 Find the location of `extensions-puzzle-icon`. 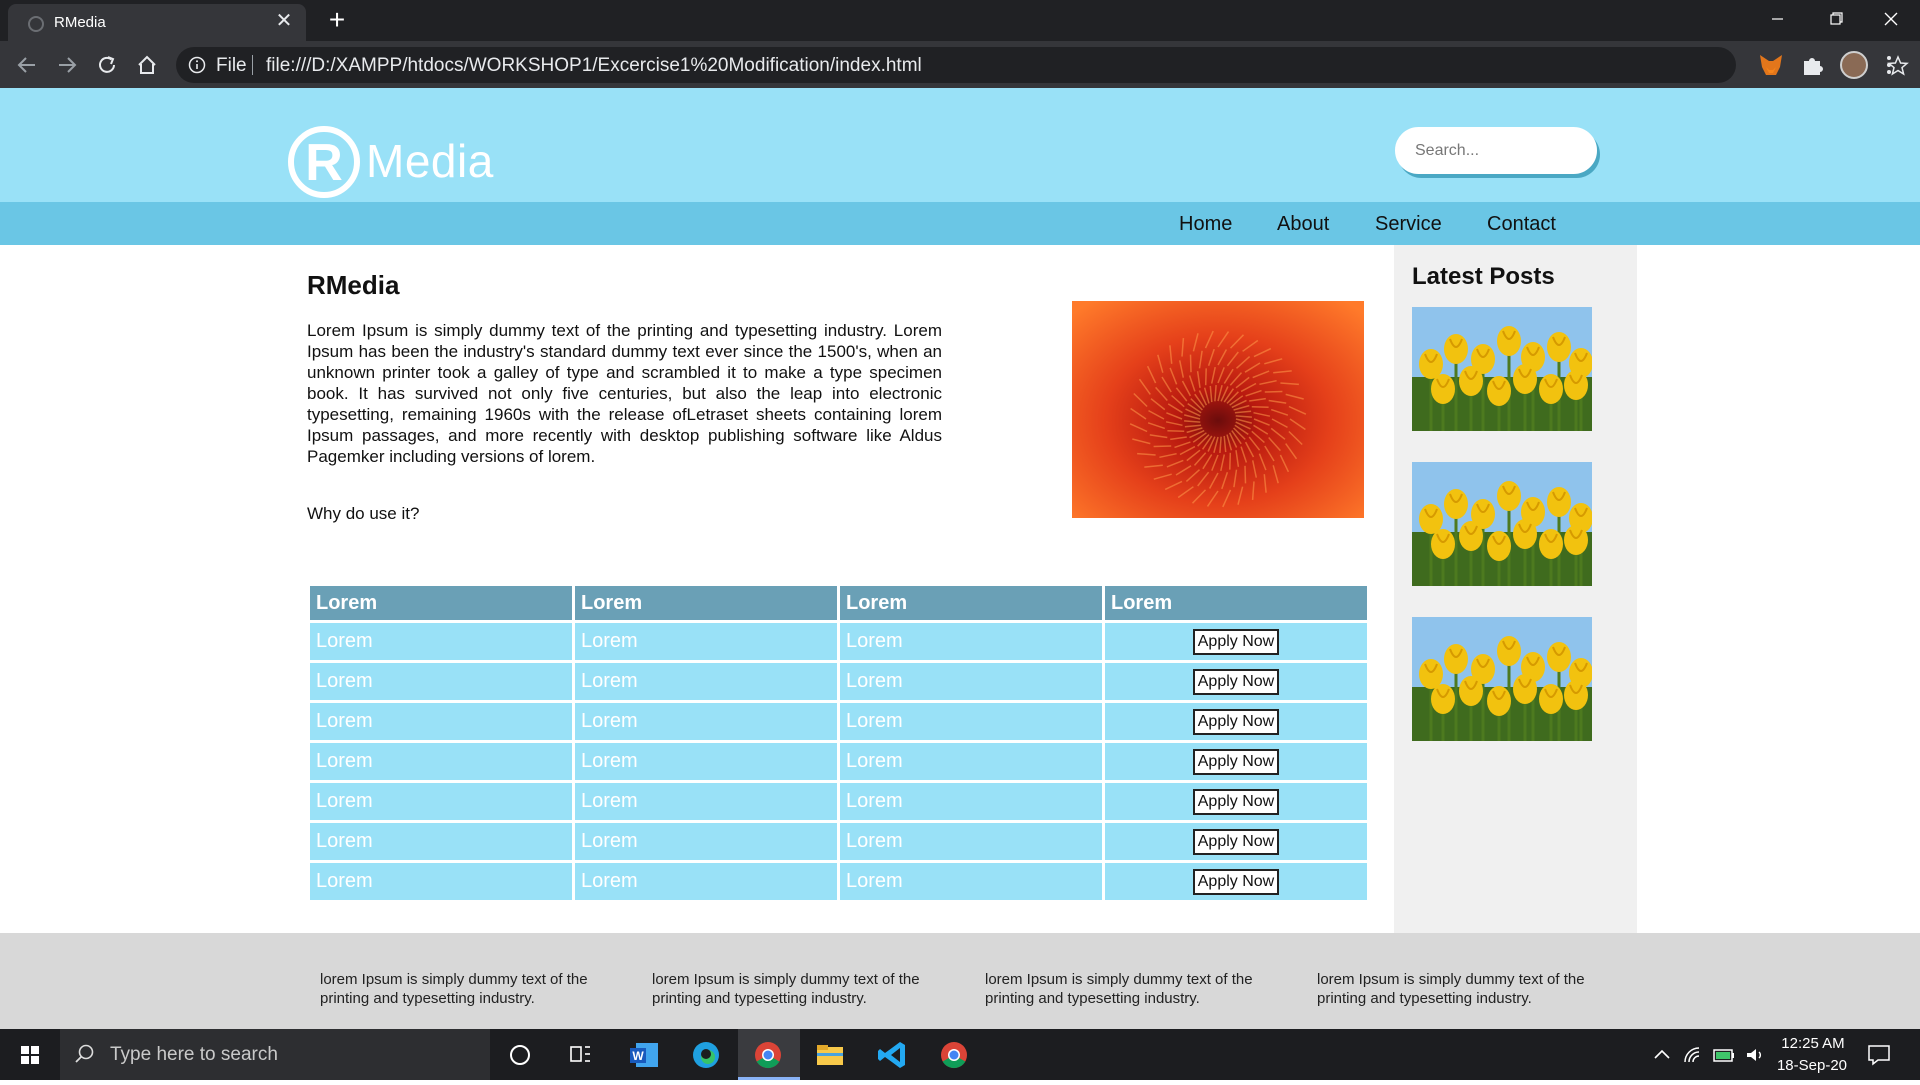

extensions-puzzle-icon is located at coordinates (1812, 65).